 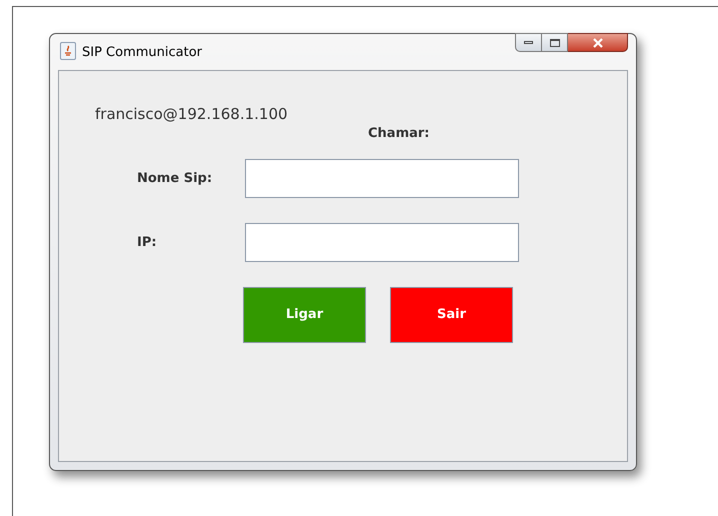 I want to click on window-title: SIP Communicator, so click(x=142, y=53).